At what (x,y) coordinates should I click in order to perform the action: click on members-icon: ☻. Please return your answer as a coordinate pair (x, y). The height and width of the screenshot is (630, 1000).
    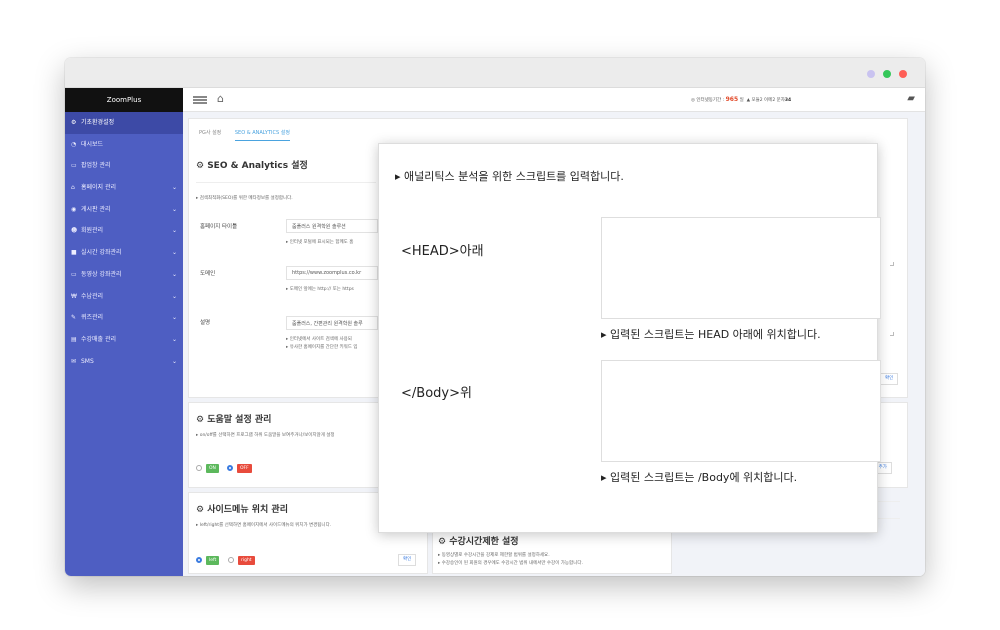
    Looking at the image, I should click on (74, 231).